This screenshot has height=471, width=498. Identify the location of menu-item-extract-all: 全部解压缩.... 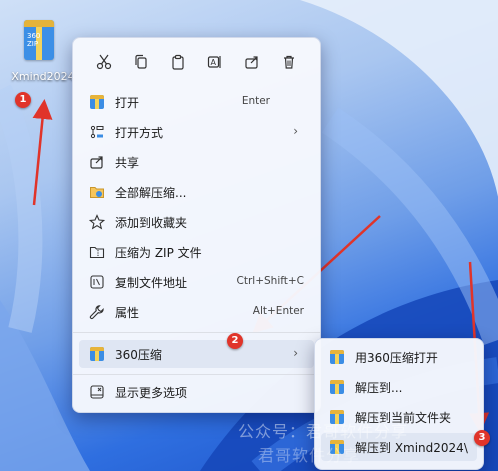
(196, 192).